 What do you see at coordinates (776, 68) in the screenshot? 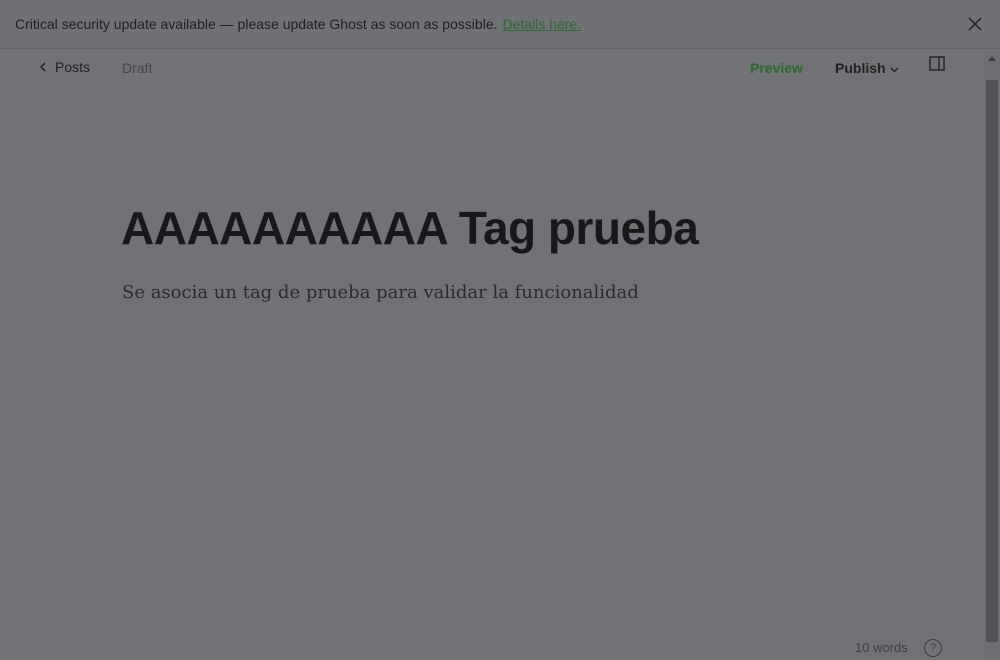
I see `preview-button: Preview` at bounding box center [776, 68].